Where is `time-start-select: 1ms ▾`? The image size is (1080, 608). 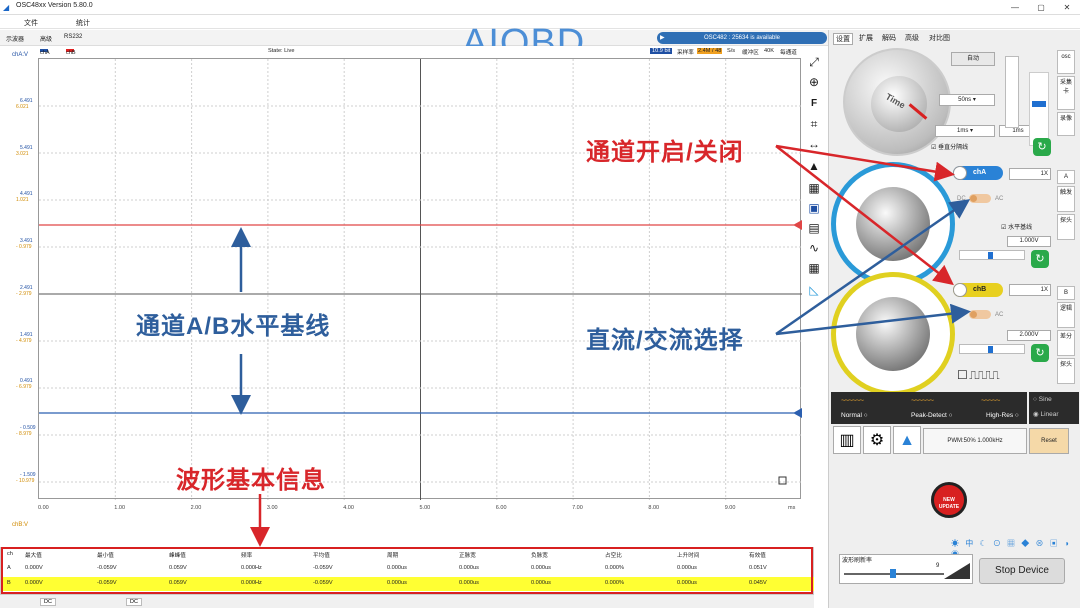
time-start-select: 1ms ▾ is located at coordinates (965, 131).